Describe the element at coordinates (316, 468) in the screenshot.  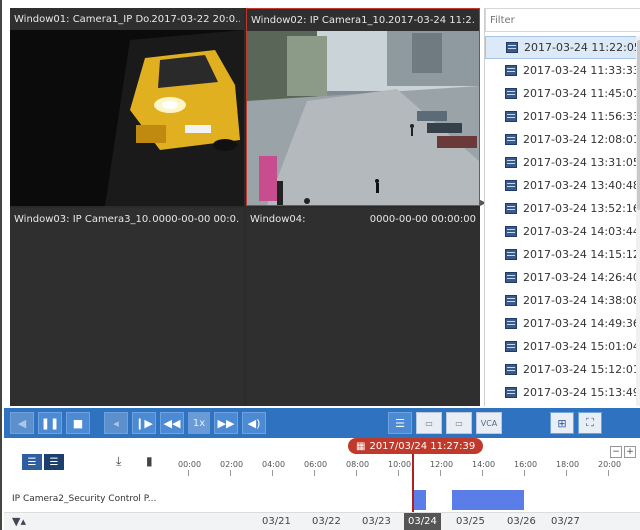
I see `time-tick-label: 06:00` at that location.